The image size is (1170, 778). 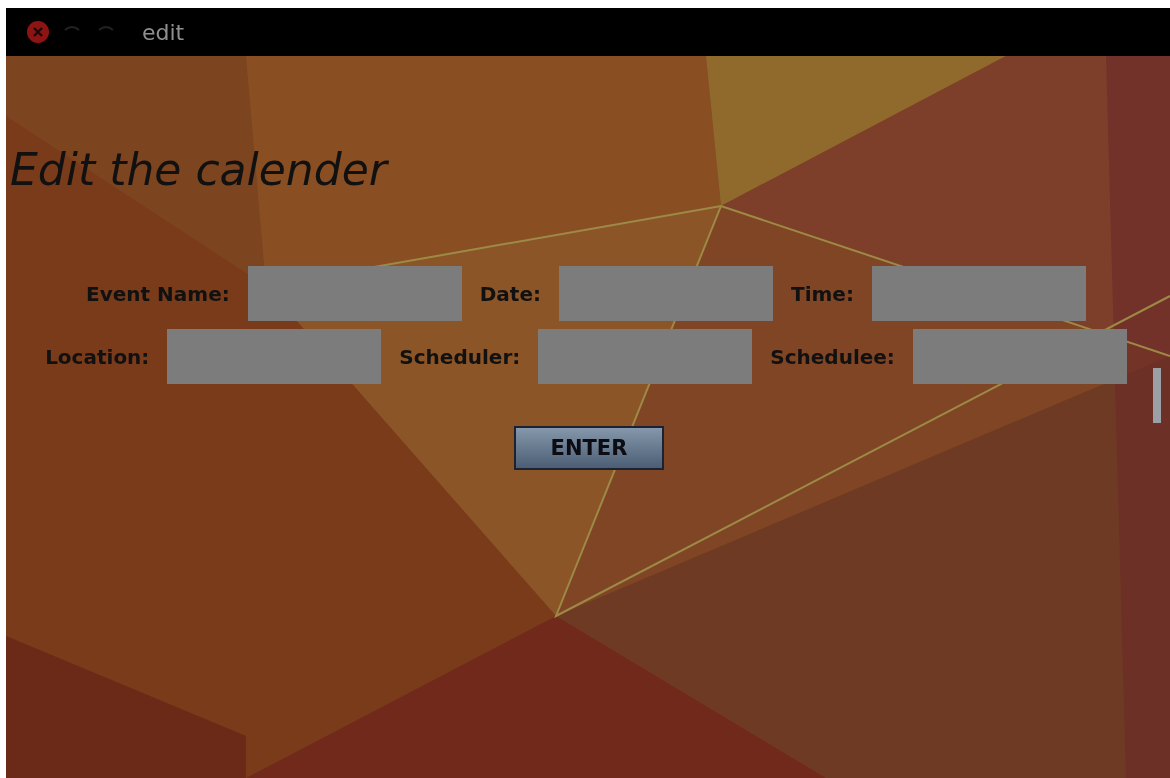 I want to click on field-label: Time:, so click(x=822, y=293).